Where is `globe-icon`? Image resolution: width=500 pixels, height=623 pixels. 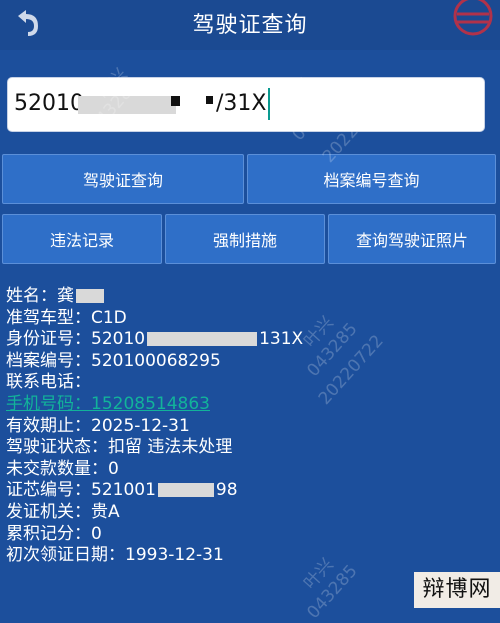 globe-icon is located at coordinates (473, 22).